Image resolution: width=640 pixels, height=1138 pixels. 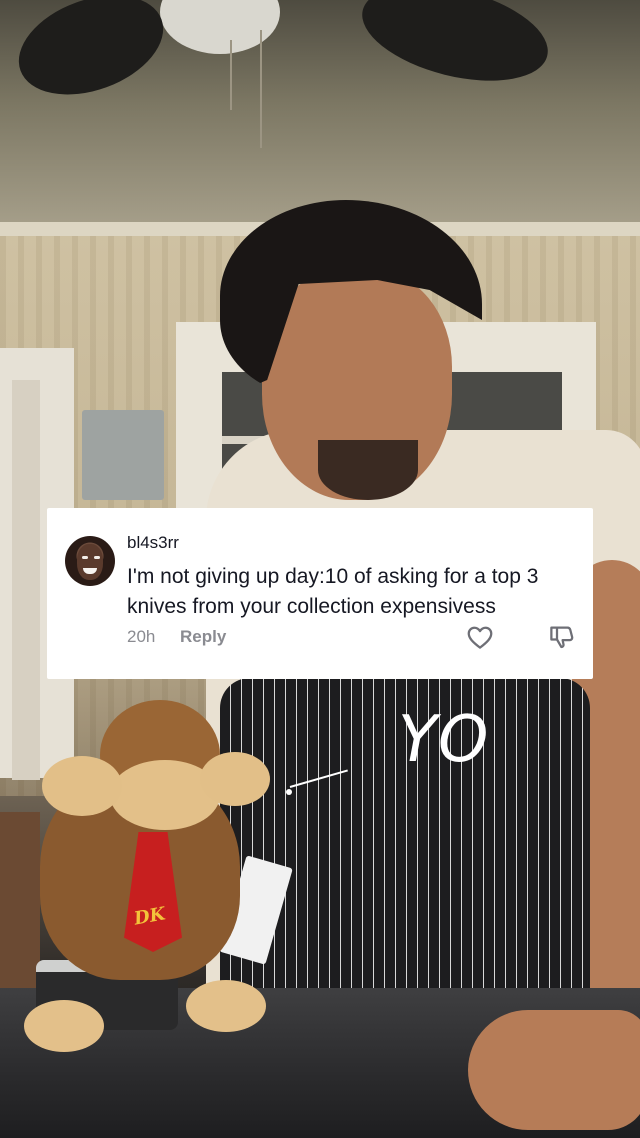 I want to click on person-beard, so click(x=368, y=470).